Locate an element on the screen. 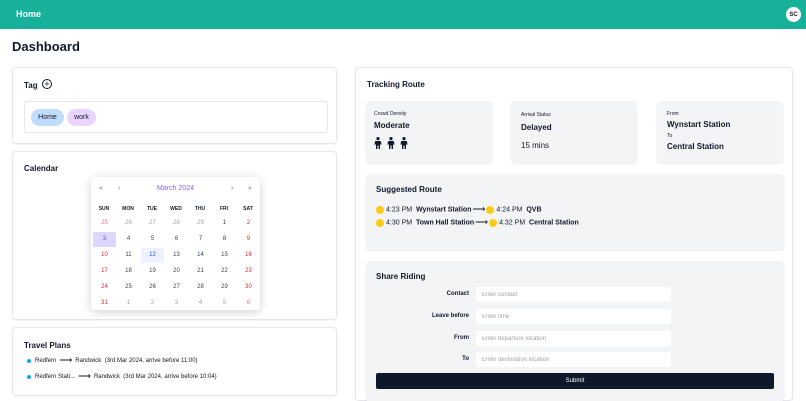 Image resolution: width=806 pixels, height=401 pixels. calendar-day: 18 is located at coordinates (128, 271).